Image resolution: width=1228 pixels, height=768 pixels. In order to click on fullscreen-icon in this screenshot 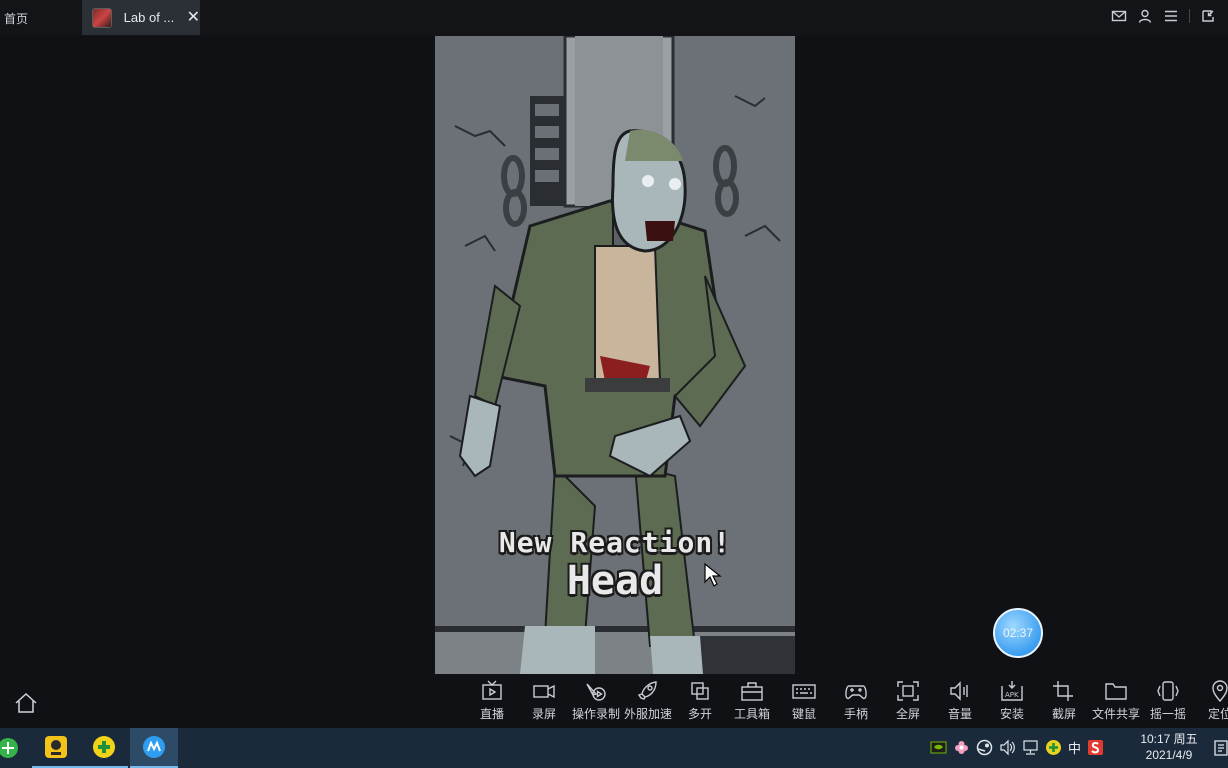, I will do `click(908, 691)`.